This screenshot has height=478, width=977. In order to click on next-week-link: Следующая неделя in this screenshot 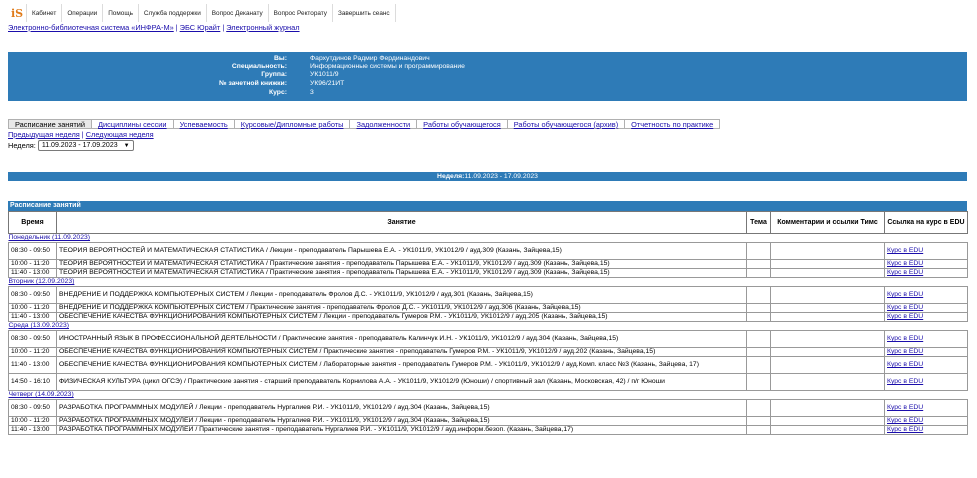, I will do `click(120, 134)`.